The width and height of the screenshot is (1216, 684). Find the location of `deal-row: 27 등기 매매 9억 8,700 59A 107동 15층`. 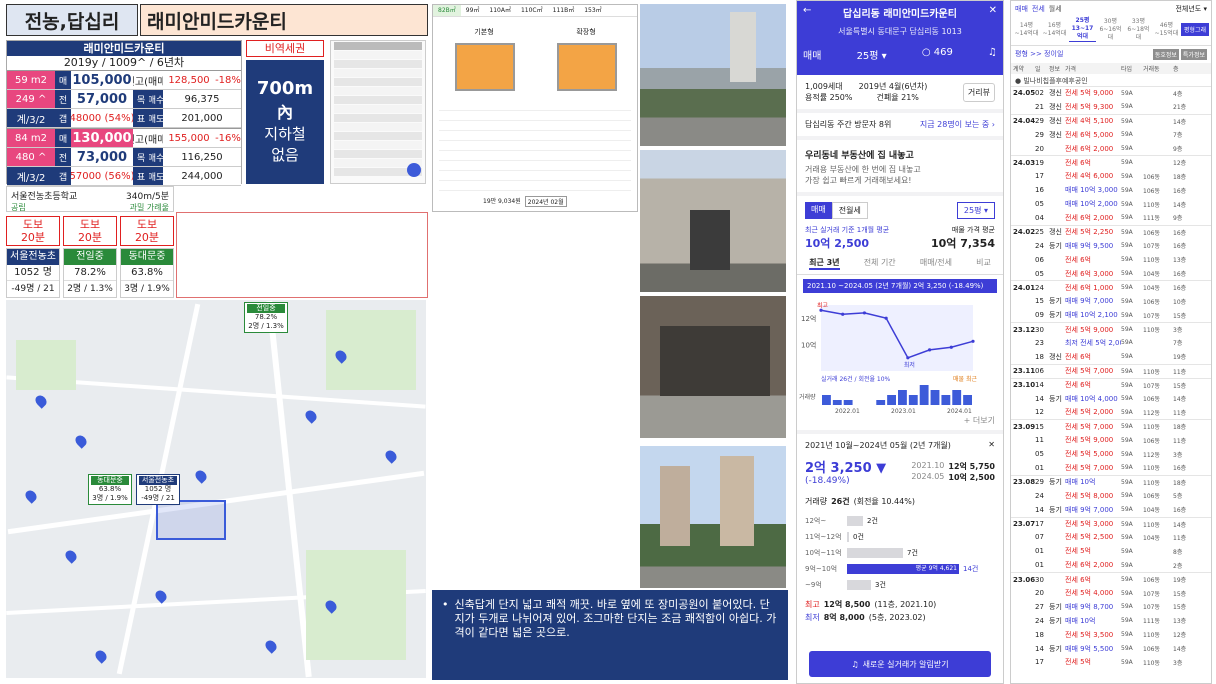

deal-row: 27 등기 매매 9억 8,700 59A 107동 15층 is located at coordinates (1111, 607).